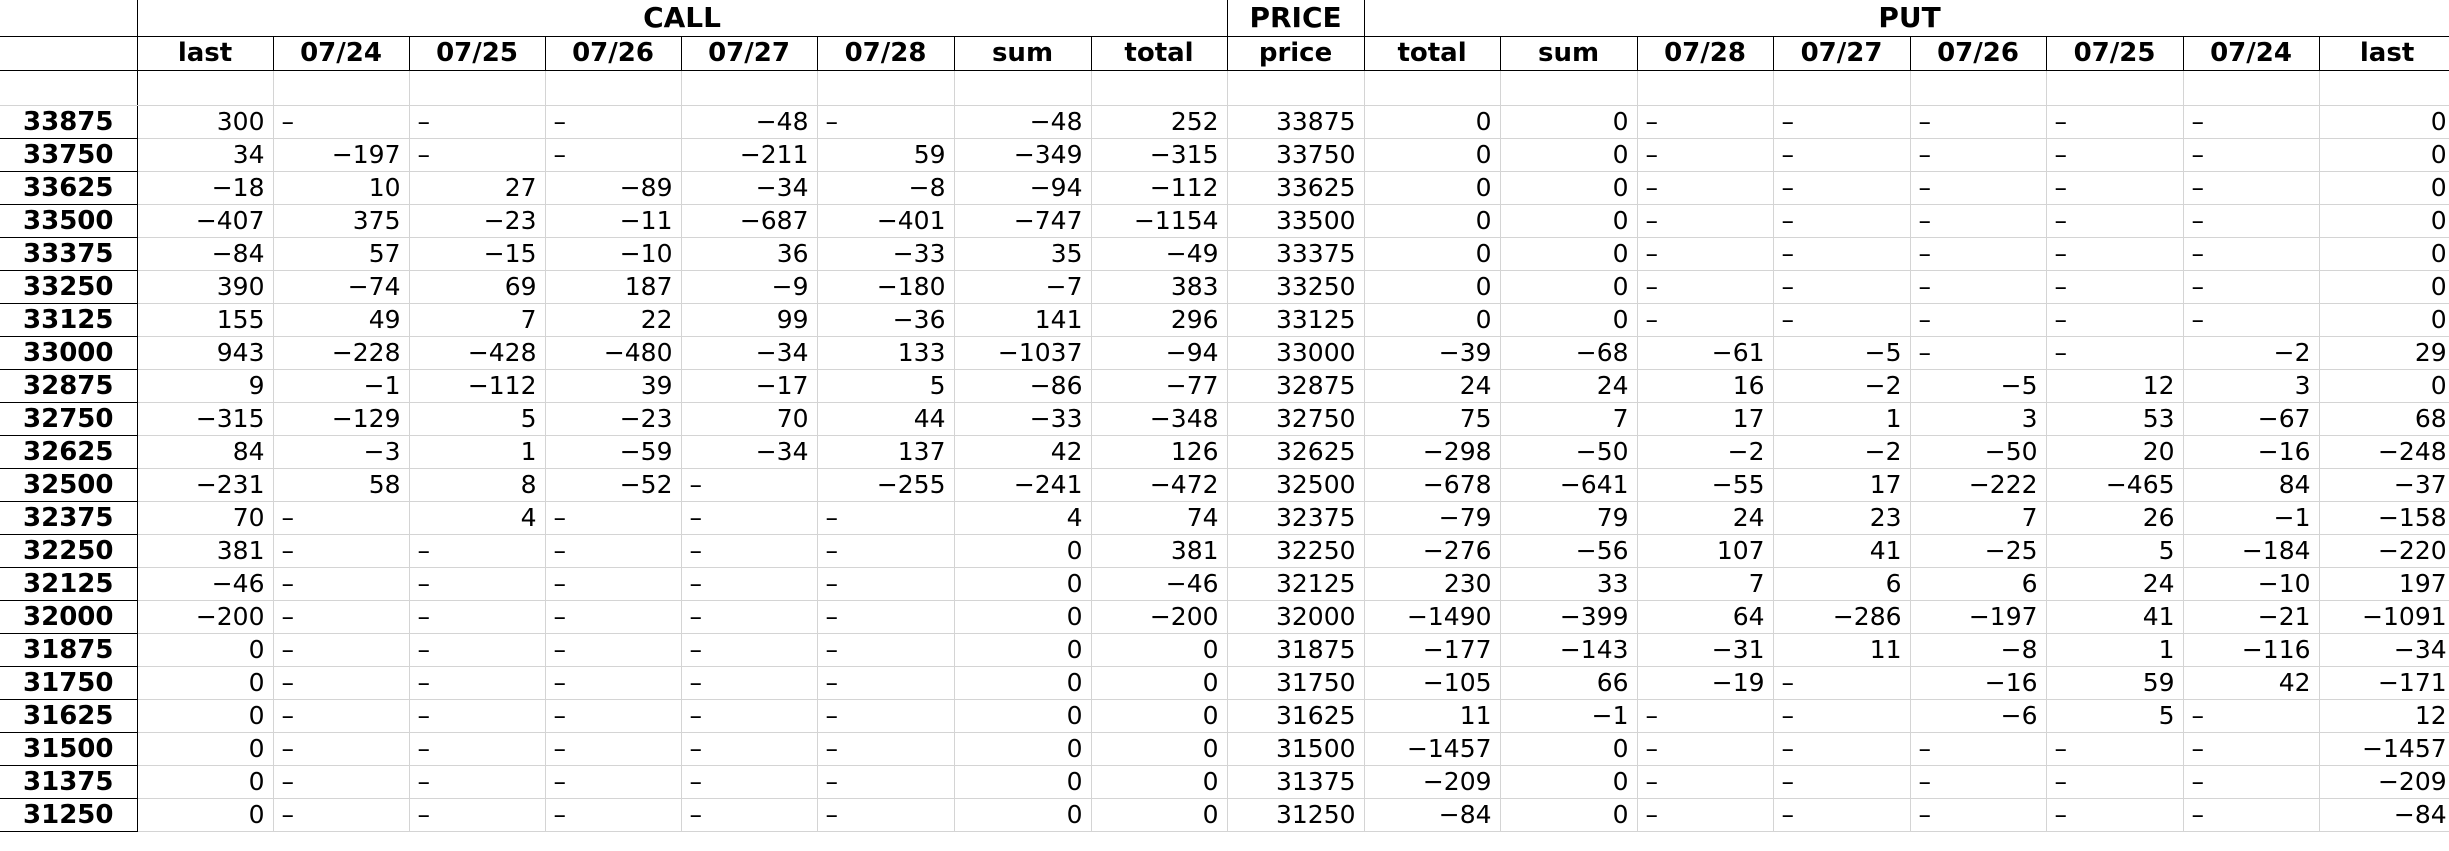  Describe the element at coordinates (886, 221) in the screenshot. I see `table-cell: −401` at that location.